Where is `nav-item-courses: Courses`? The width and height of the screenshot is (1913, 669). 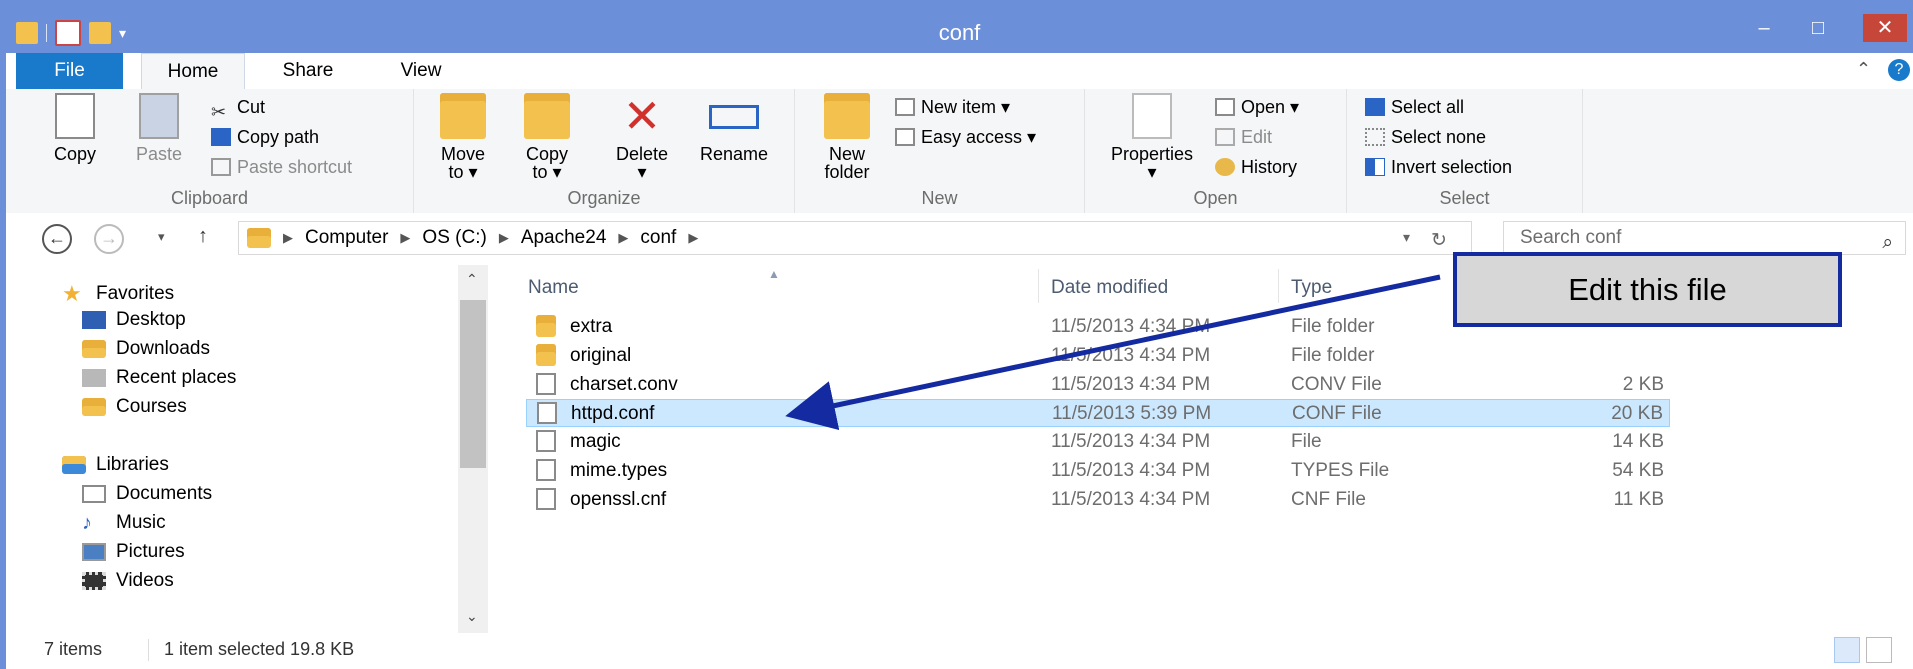
nav-item-courses: Courses is located at coordinates (134, 407).